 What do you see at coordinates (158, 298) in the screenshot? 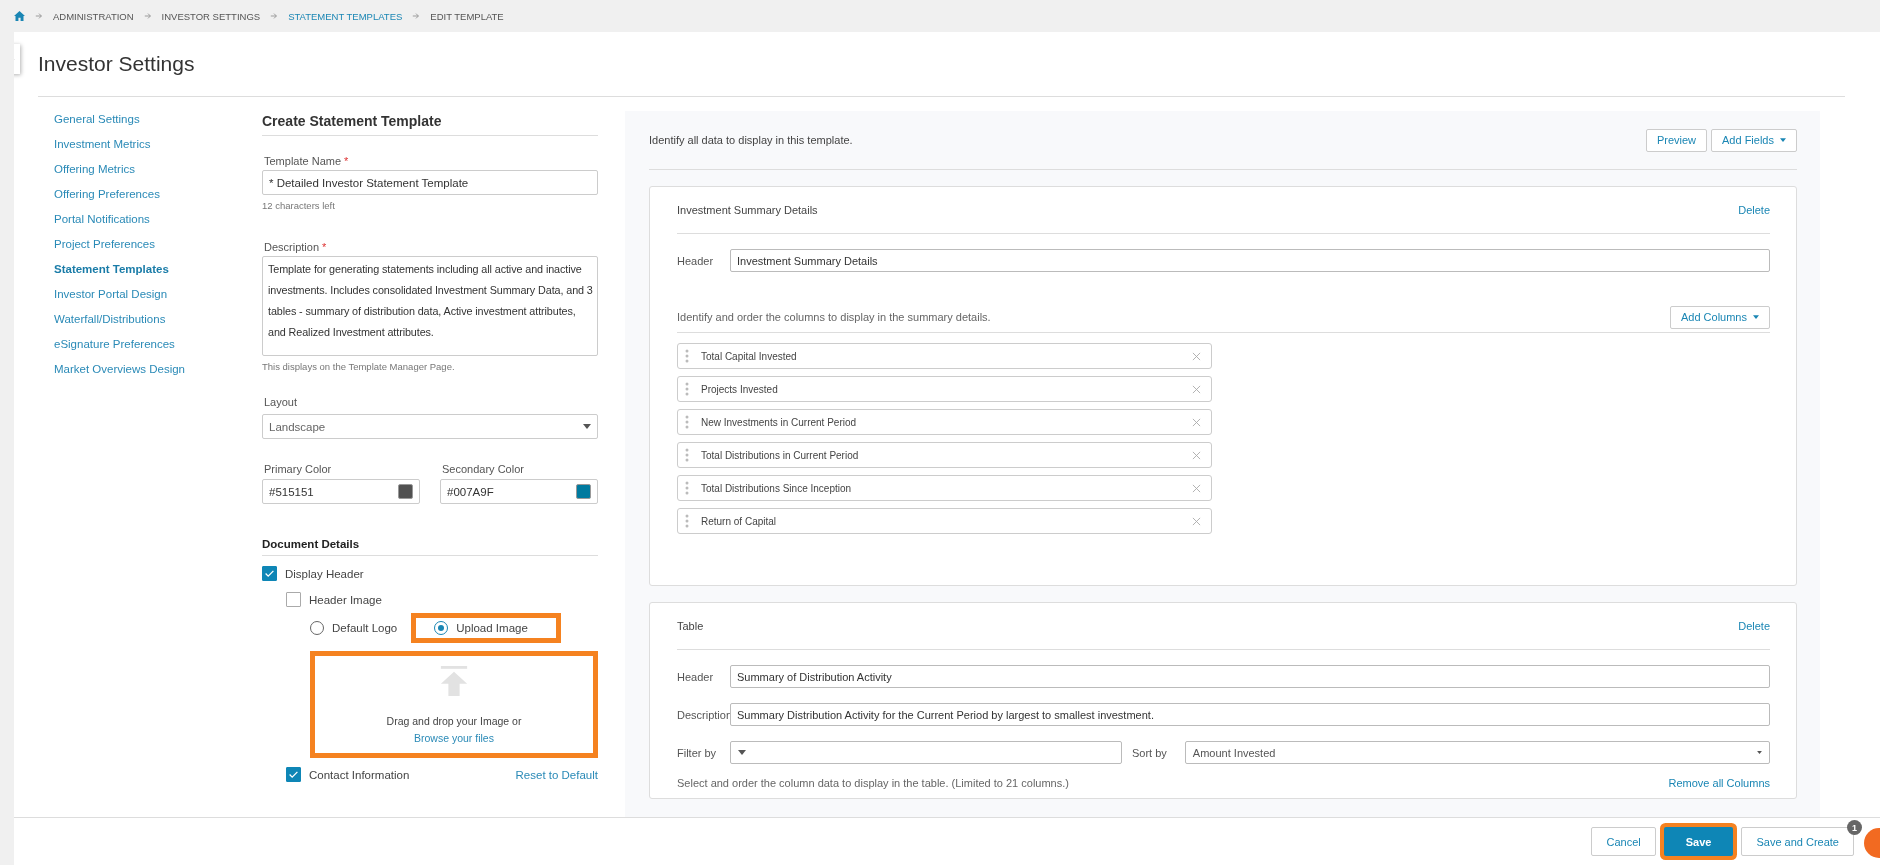
I see `sidebar-item: Investor Portal Design` at bounding box center [158, 298].